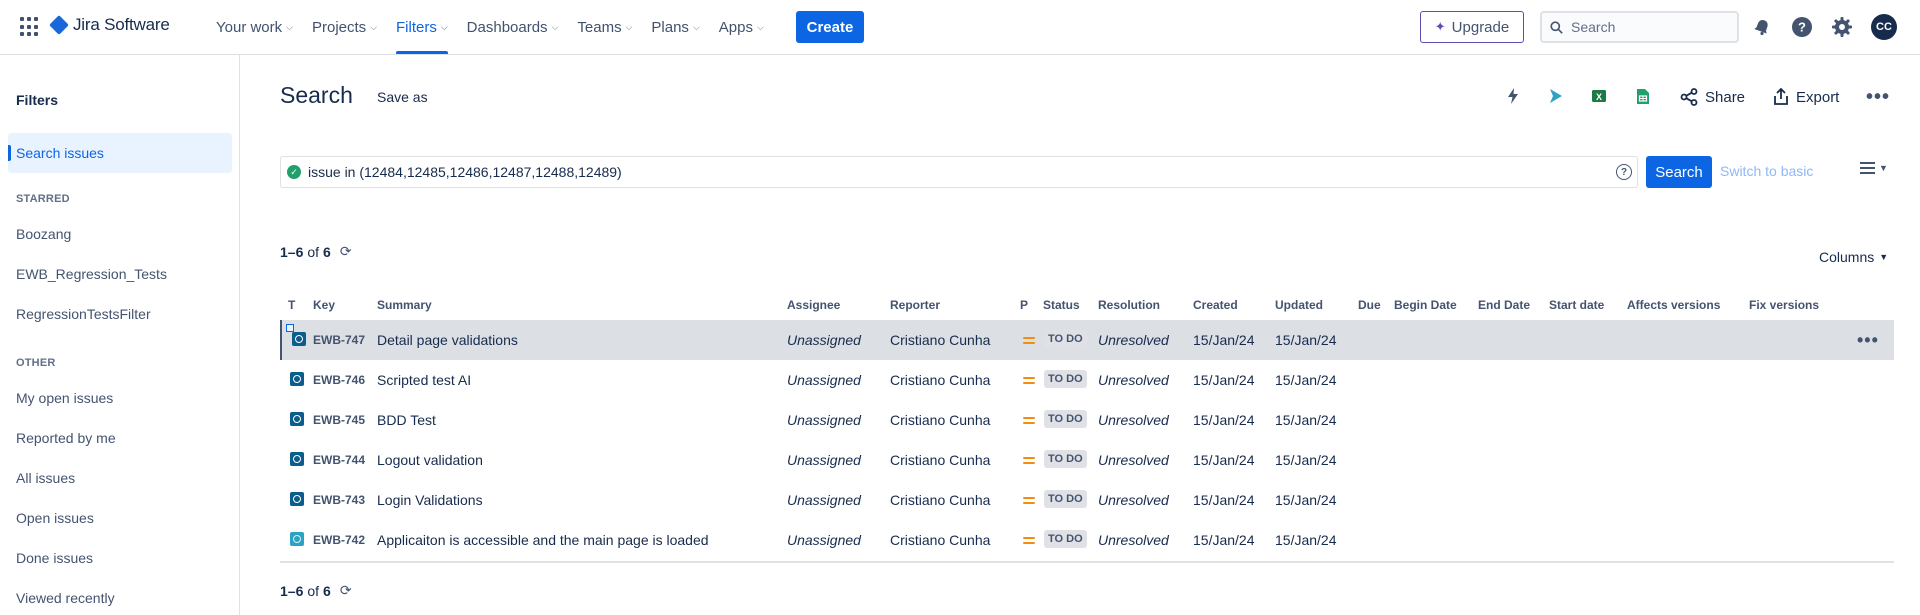 The image size is (1920, 615). What do you see at coordinates (1643, 96) in the screenshot?
I see `google-sheets-icon` at bounding box center [1643, 96].